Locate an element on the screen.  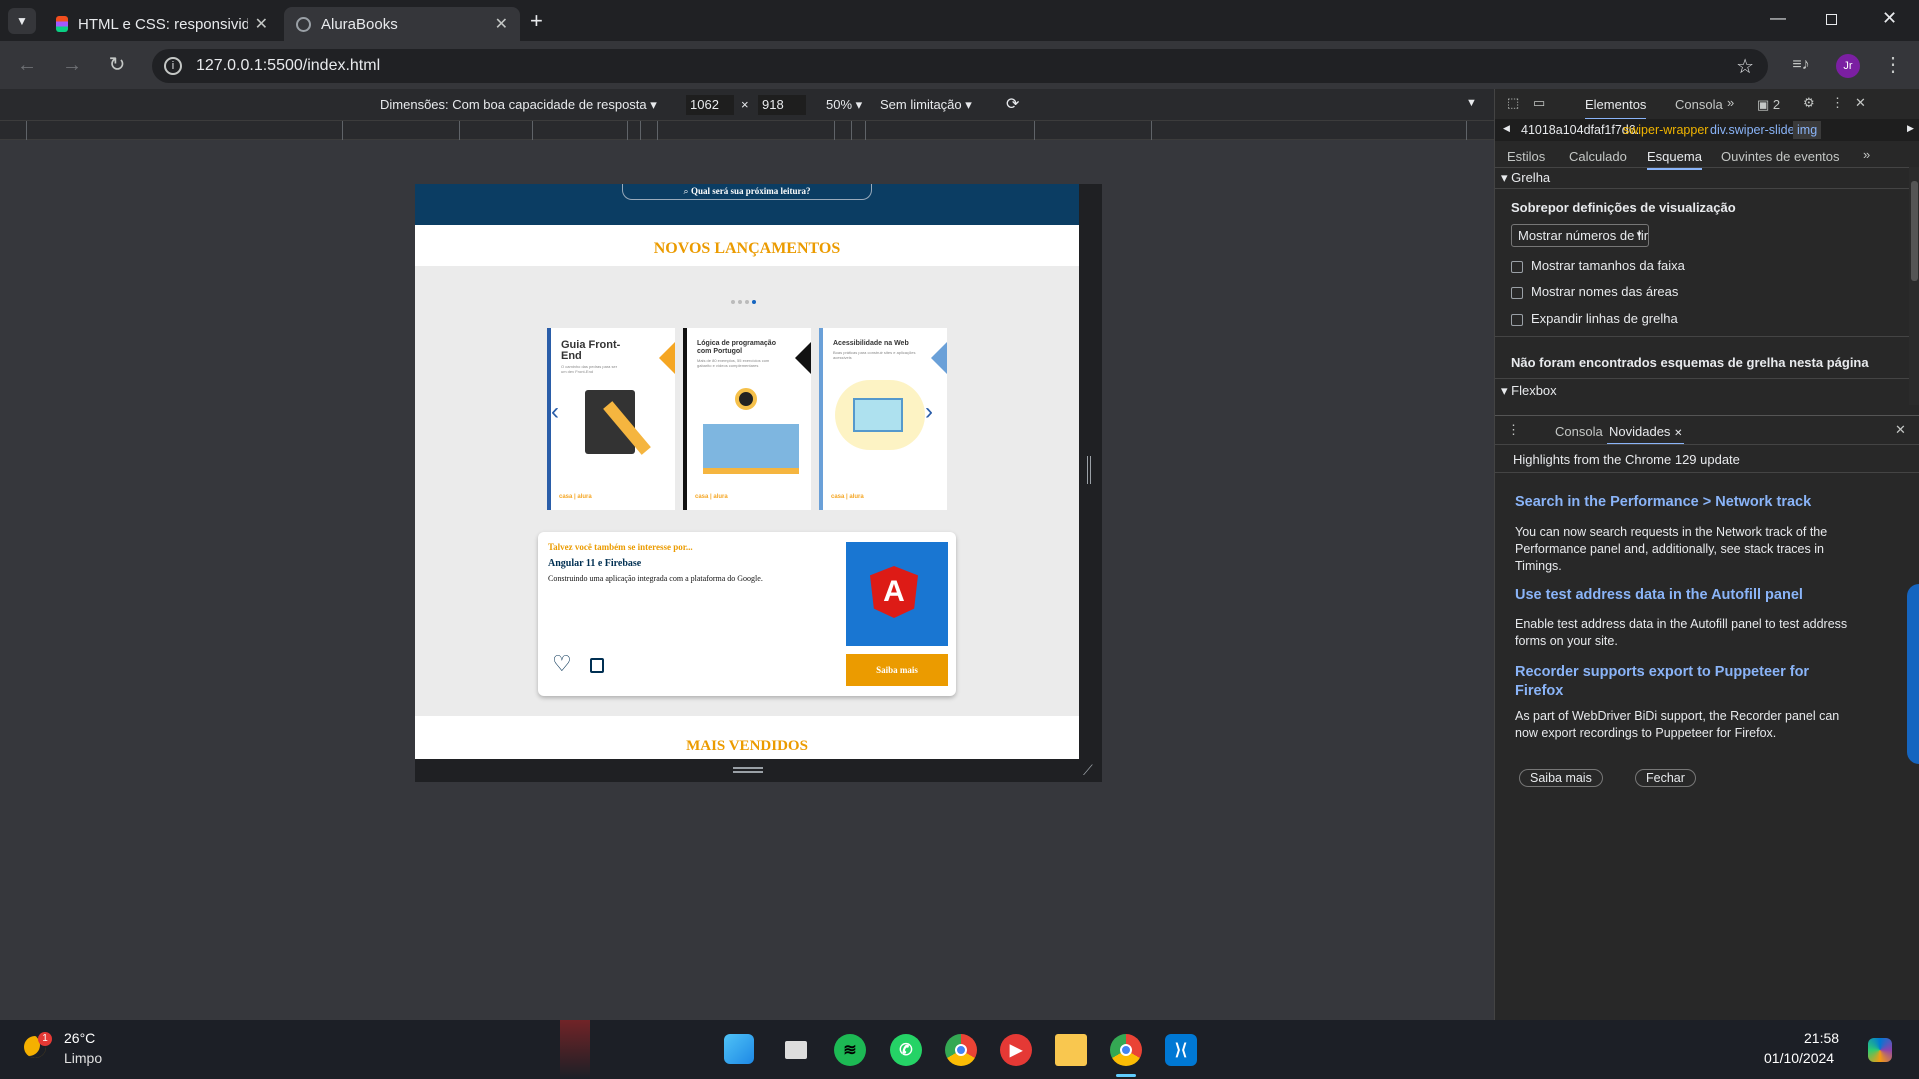
tab-search-button: ▼ is located at coordinates (22, 21).